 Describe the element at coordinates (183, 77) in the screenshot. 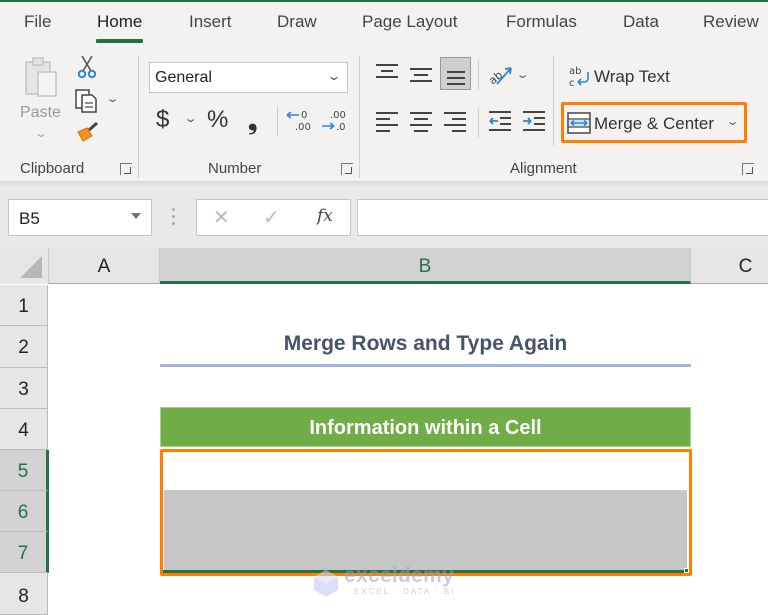

I see `number-format-value: General` at that location.